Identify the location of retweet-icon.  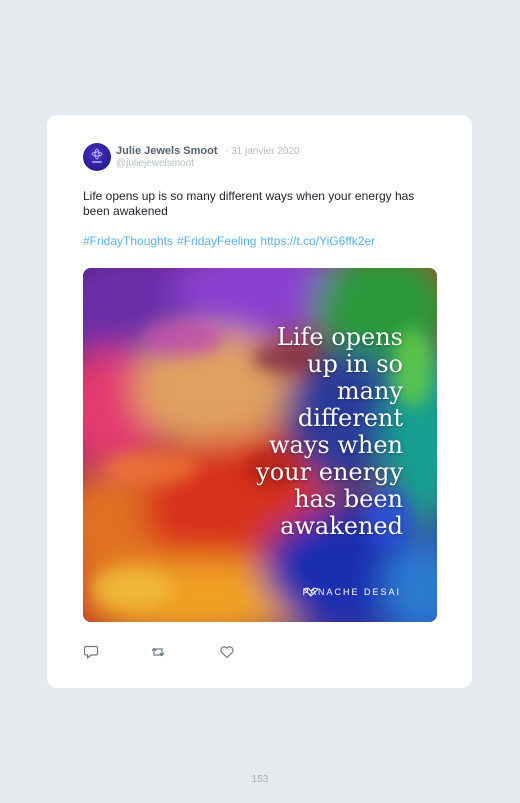
(158, 652).